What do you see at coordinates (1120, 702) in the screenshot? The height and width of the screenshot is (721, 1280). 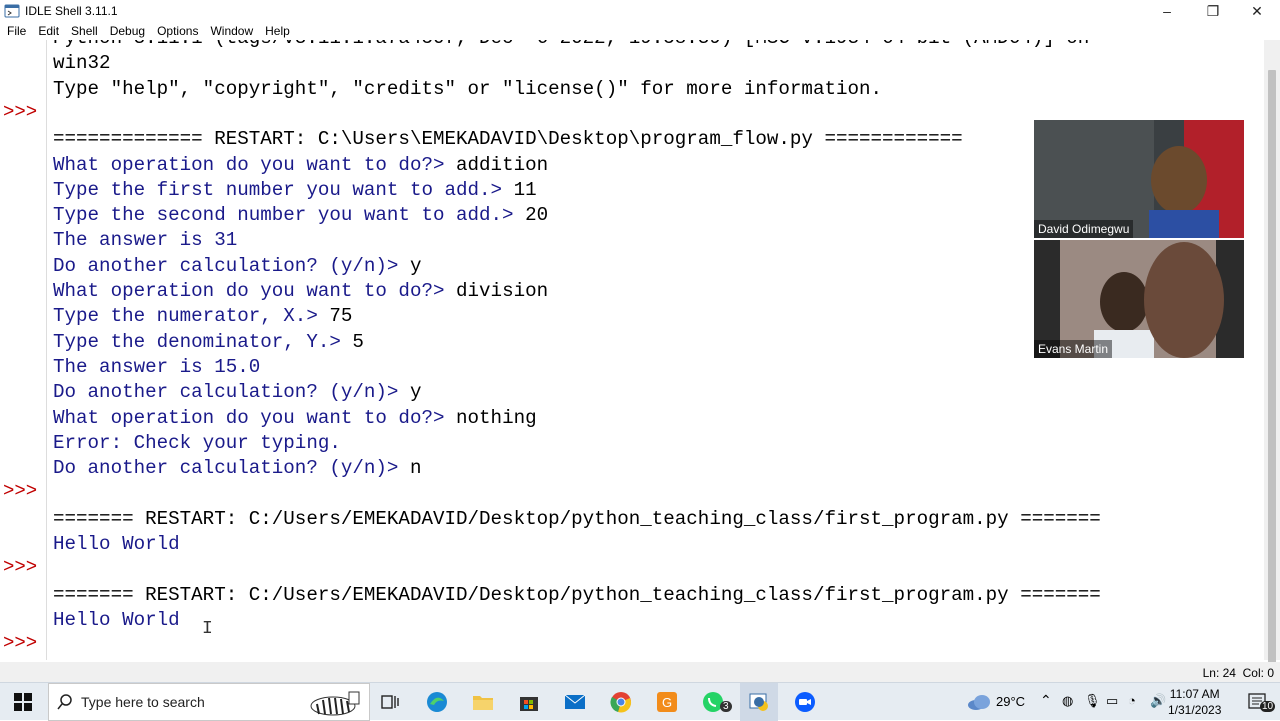 I see `system-tray: 29°C ⌃ ◍ 🎙 ▭ ◔ 🔊` at bounding box center [1120, 702].